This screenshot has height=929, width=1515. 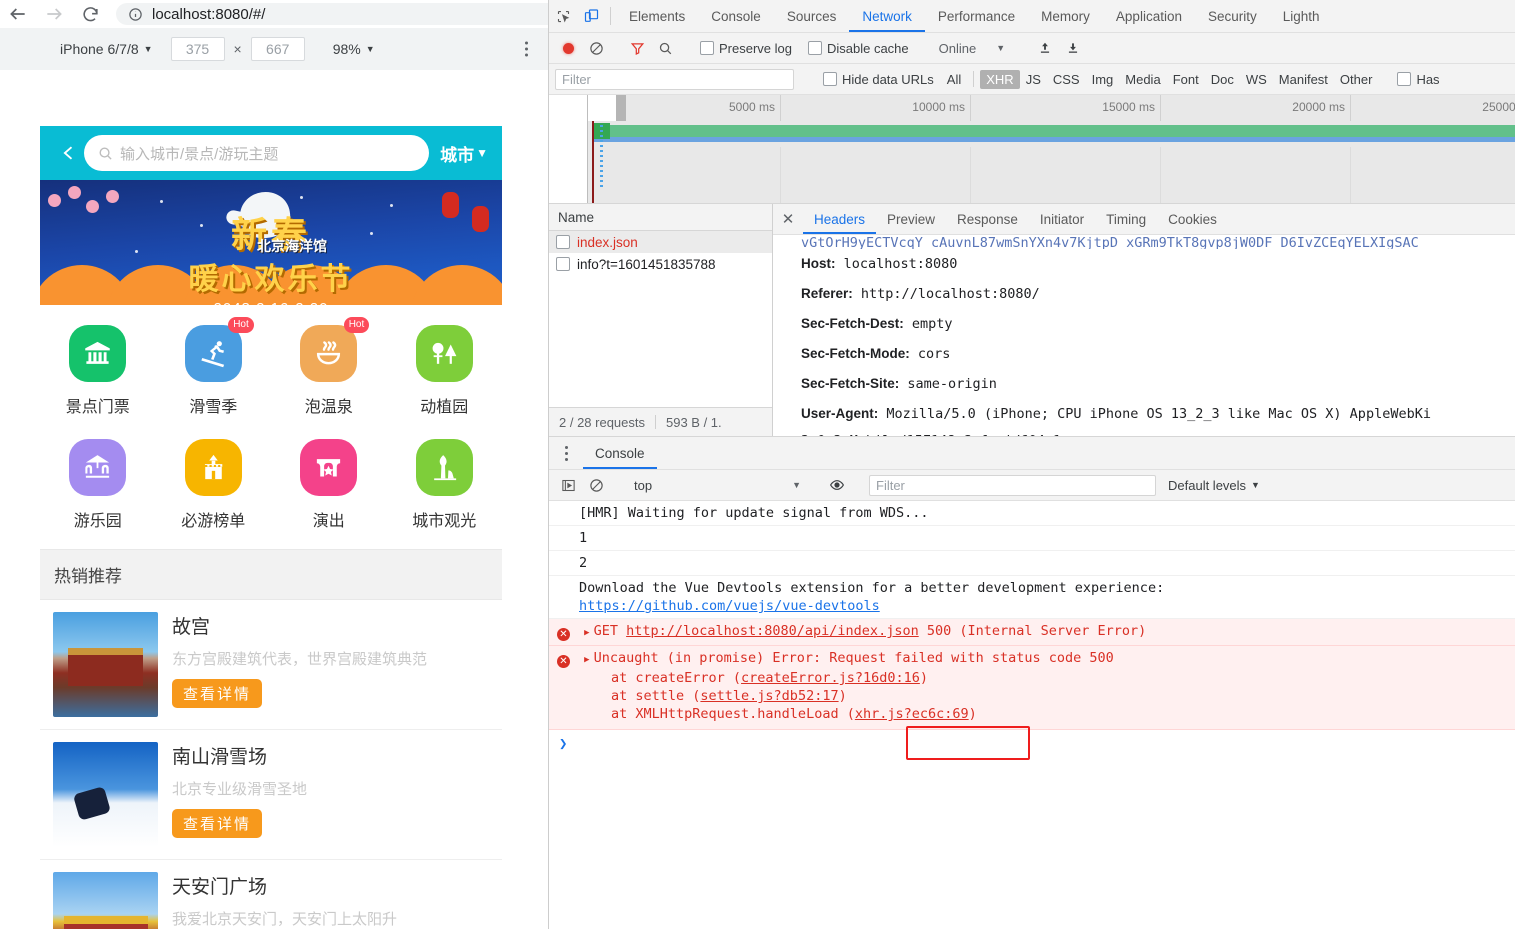 I want to click on filter-type-img: Img, so click(x=1103, y=79).